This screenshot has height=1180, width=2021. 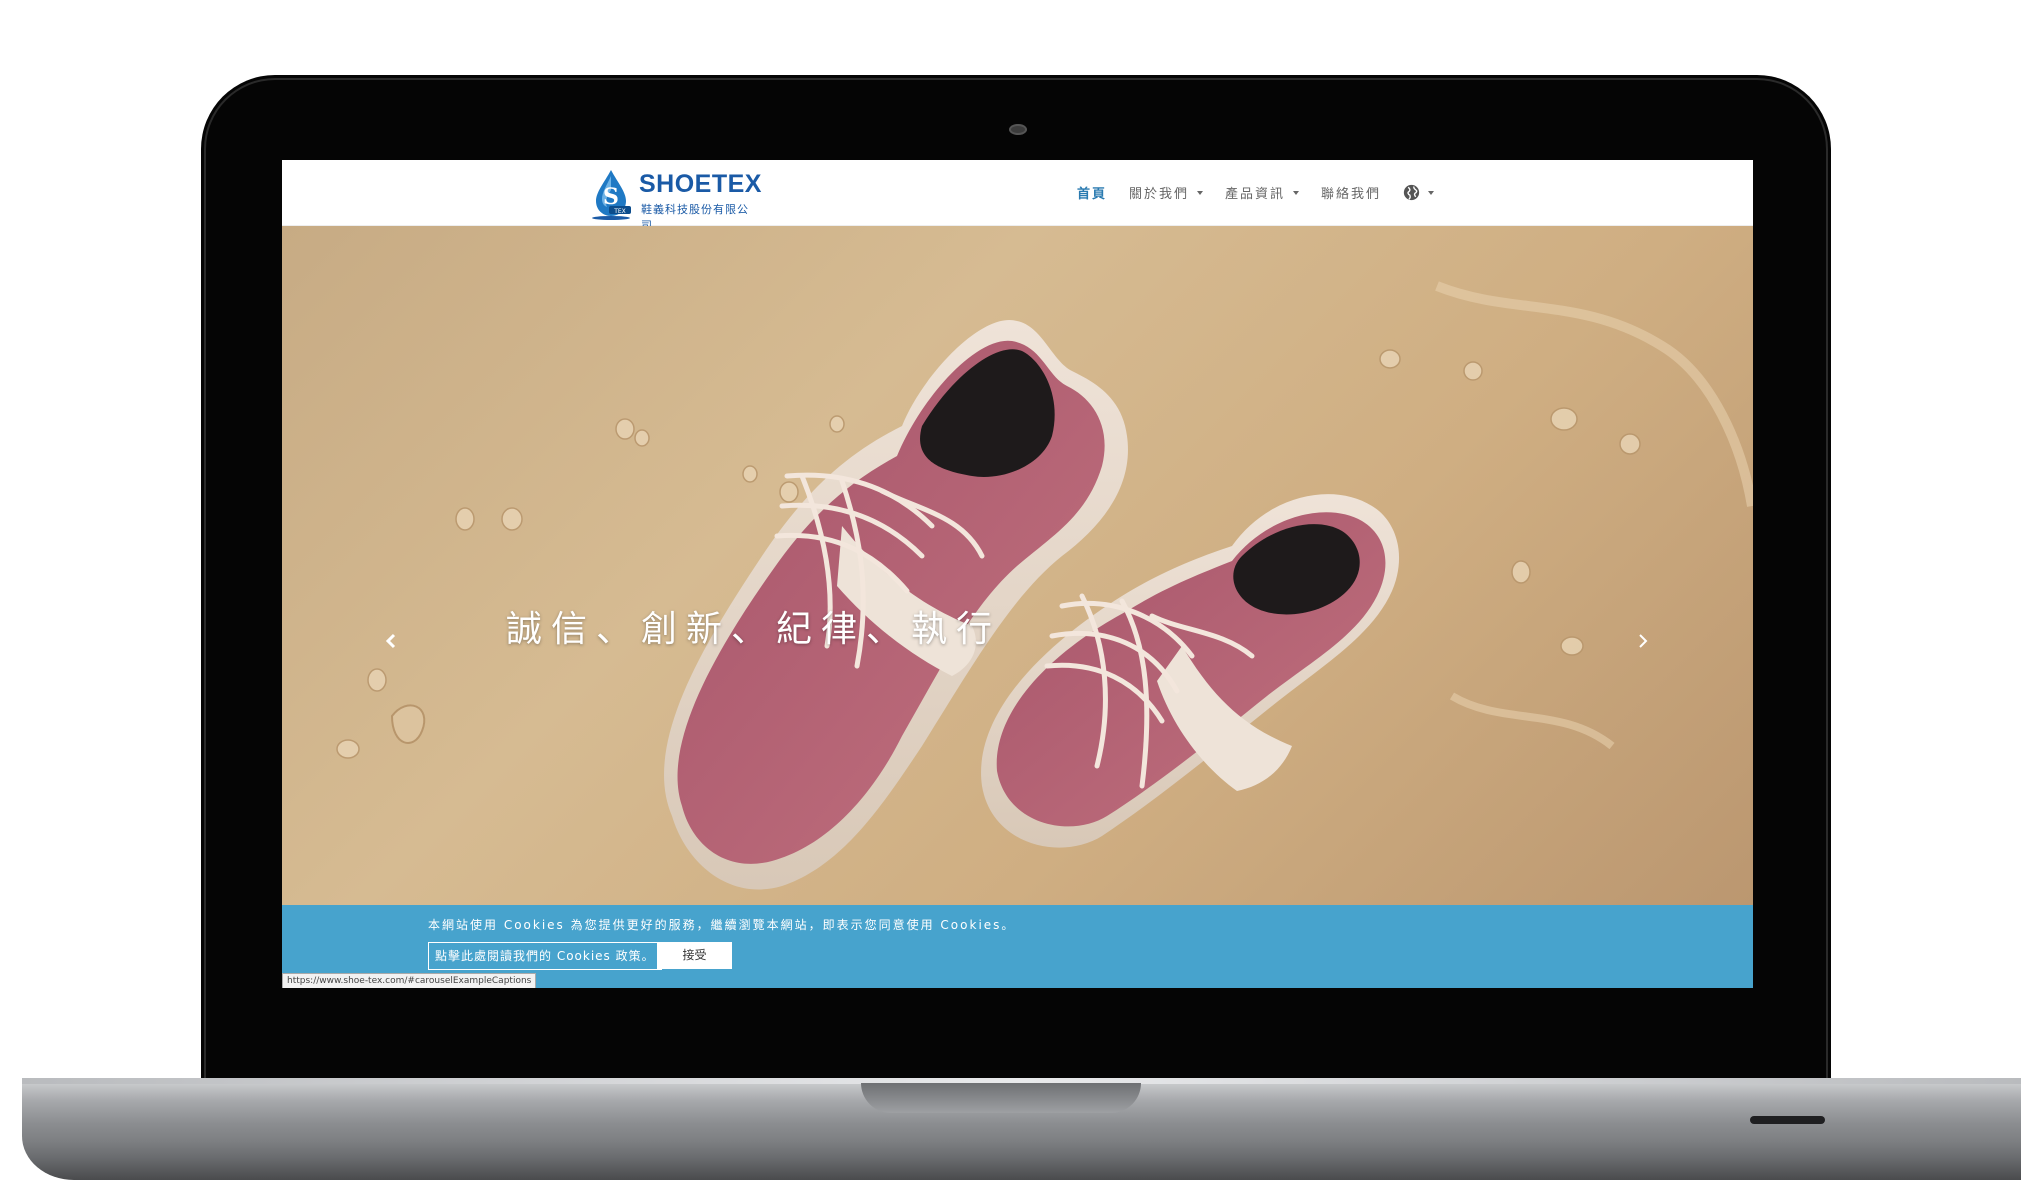 What do you see at coordinates (754, 629) in the screenshot?
I see `hero-caption: 誠信、創新、紀律、執行` at bounding box center [754, 629].